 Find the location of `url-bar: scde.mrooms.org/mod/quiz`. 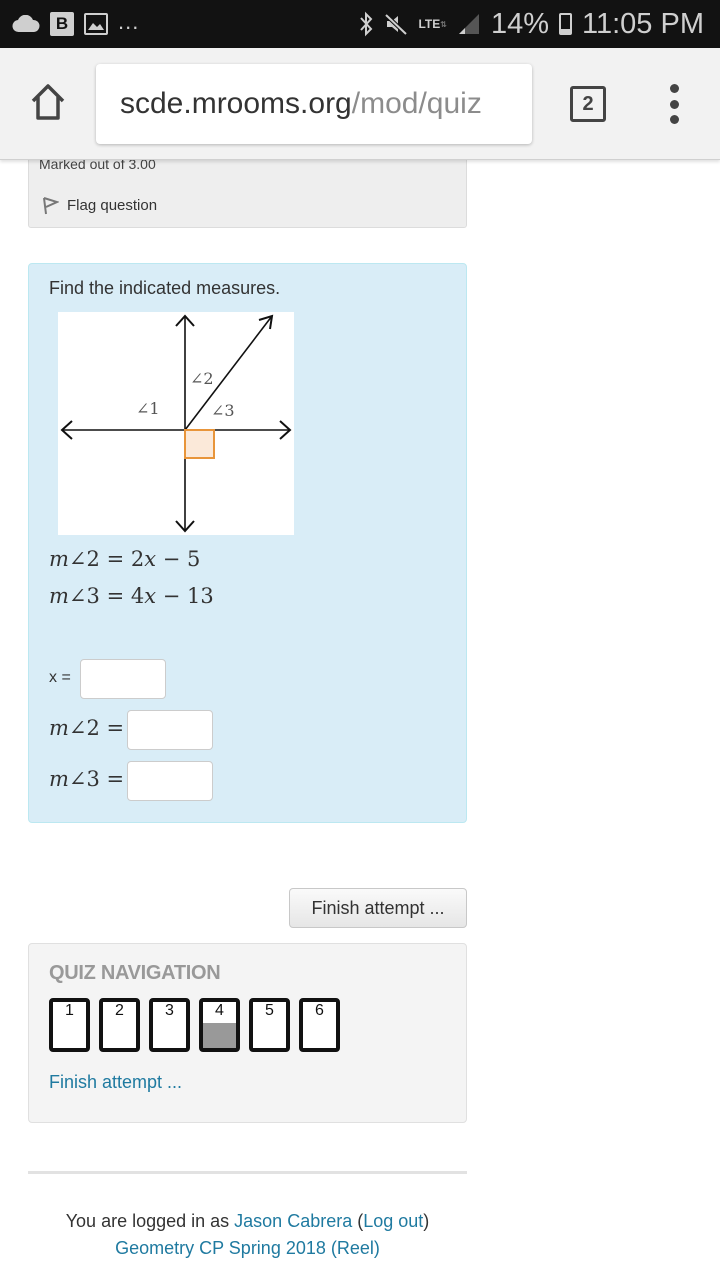

url-bar: scde.mrooms.org/mod/quiz is located at coordinates (314, 104).